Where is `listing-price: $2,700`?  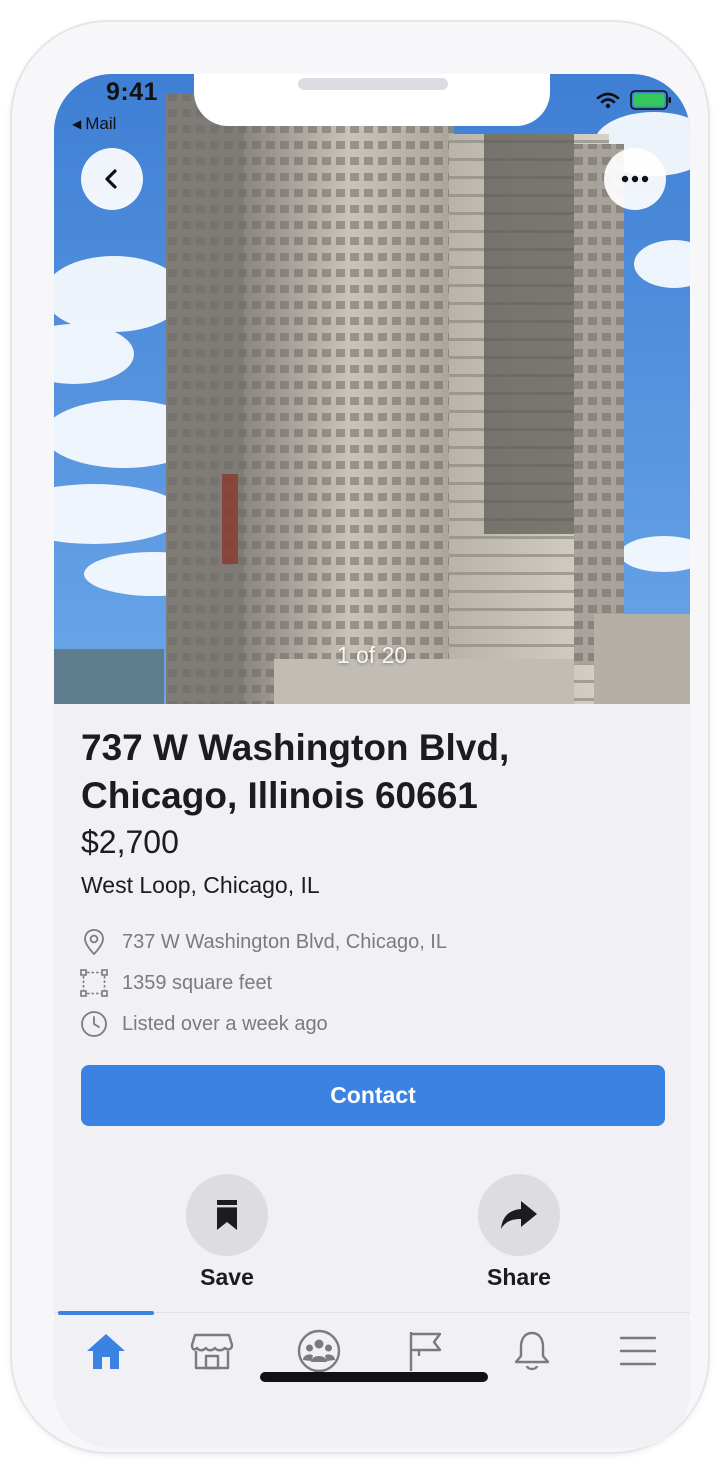 listing-price: $2,700 is located at coordinates (130, 842).